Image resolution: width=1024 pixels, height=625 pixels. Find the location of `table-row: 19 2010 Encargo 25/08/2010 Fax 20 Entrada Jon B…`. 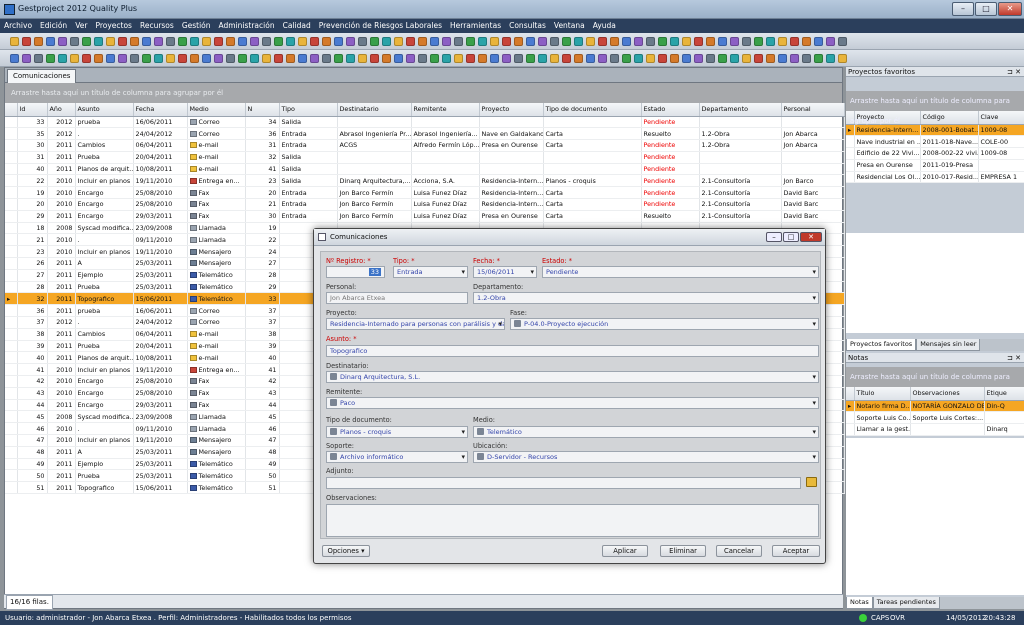

table-row: 19 2010 Encargo 25/08/2010 Fax 20 Entrada Jon B… is located at coordinates (425, 193).